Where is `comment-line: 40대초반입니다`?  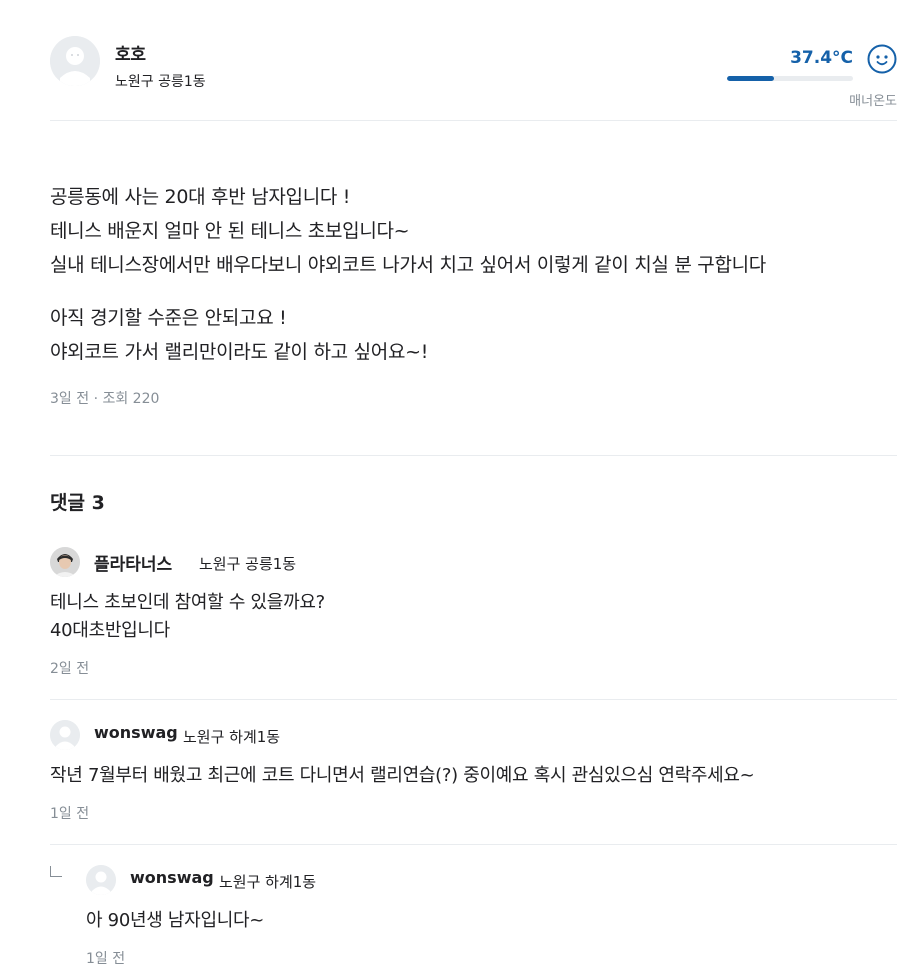
comment-line: 40대초반입니다 is located at coordinates (110, 630).